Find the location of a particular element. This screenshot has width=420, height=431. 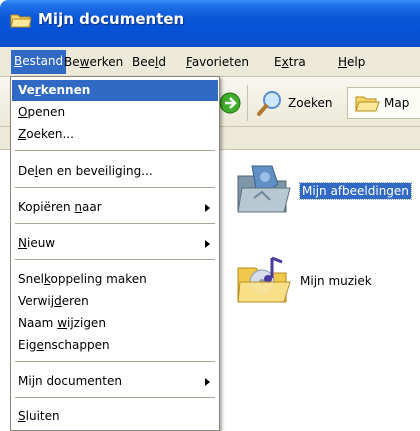

music-folder-icon is located at coordinates (264, 279).